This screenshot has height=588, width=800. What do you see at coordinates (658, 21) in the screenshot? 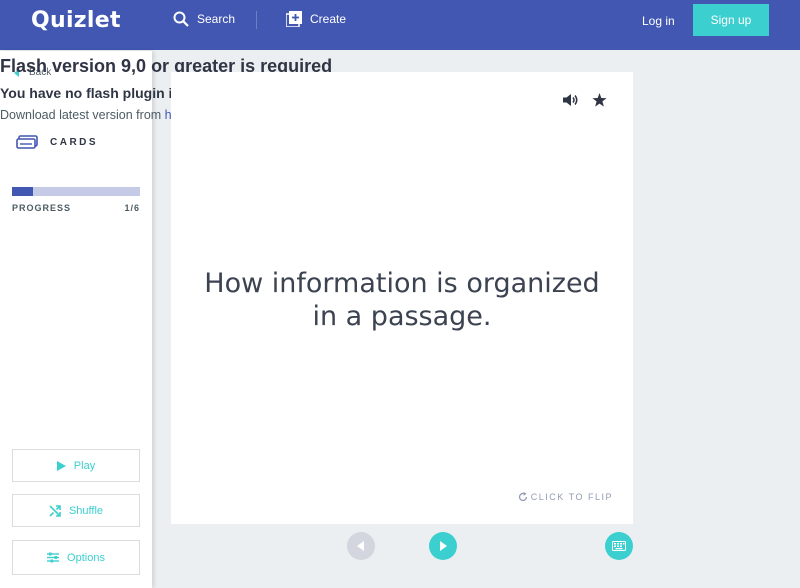
I see `login-link: Log in` at bounding box center [658, 21].